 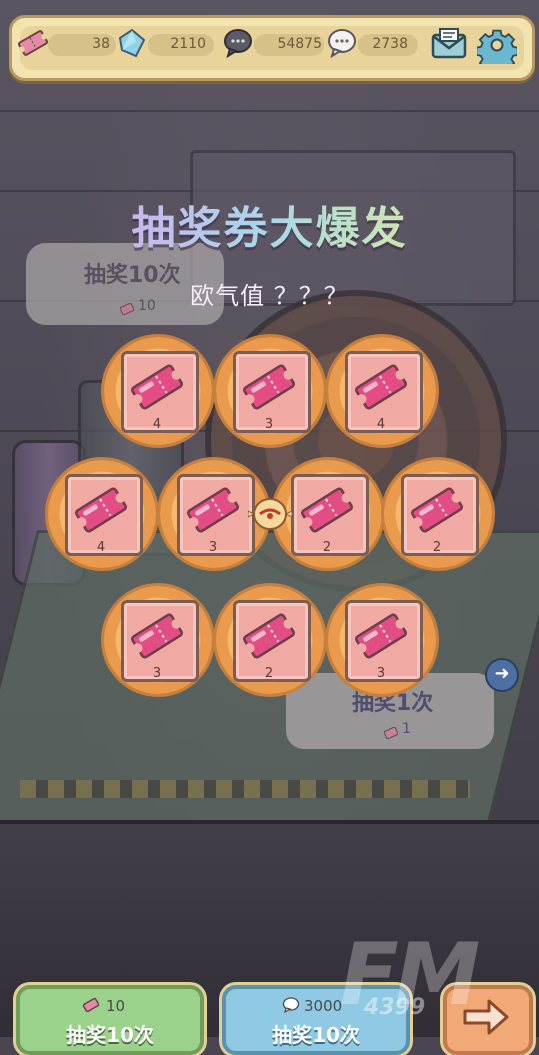 What do you see at coordinates (323, 1006) in the screenshot?
I see `bubble-draw-cost: 3000` at bounding box center [323, 1006].